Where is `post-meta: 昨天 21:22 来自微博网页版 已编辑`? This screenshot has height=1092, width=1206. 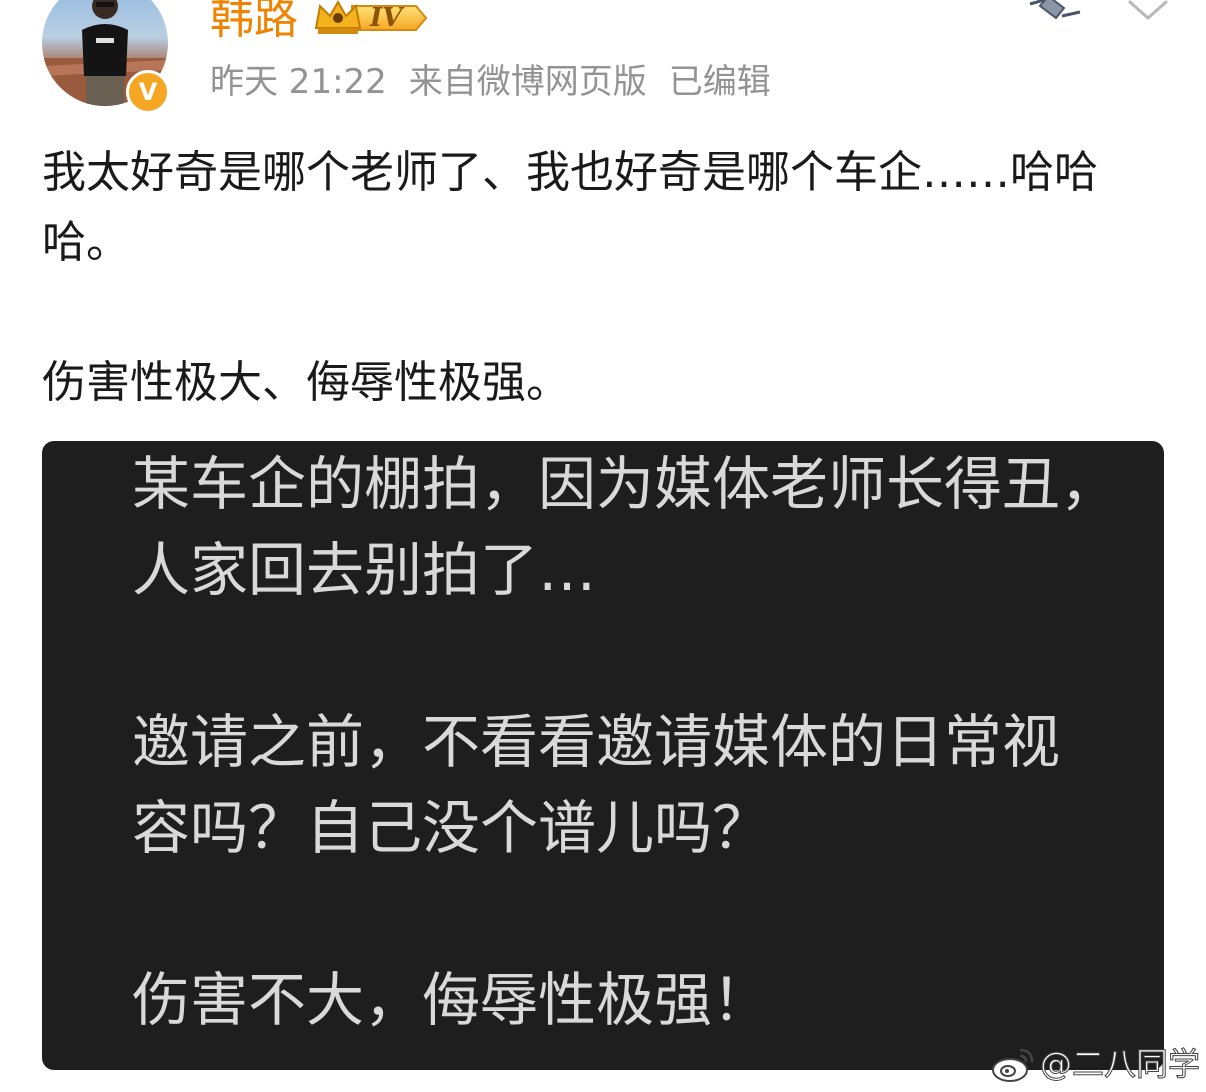 post-meta: 昨天 21:22 来自微博网页版 已编辑 is located at coordinates (490, 82).